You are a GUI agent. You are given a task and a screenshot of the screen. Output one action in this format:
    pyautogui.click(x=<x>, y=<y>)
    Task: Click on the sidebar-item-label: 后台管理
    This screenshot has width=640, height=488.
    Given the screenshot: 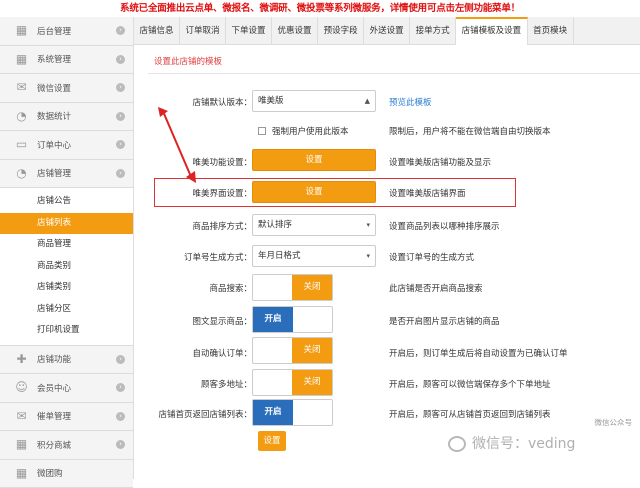 What is the action you would take?
    pyautogui.click(x=54, y=31)
    